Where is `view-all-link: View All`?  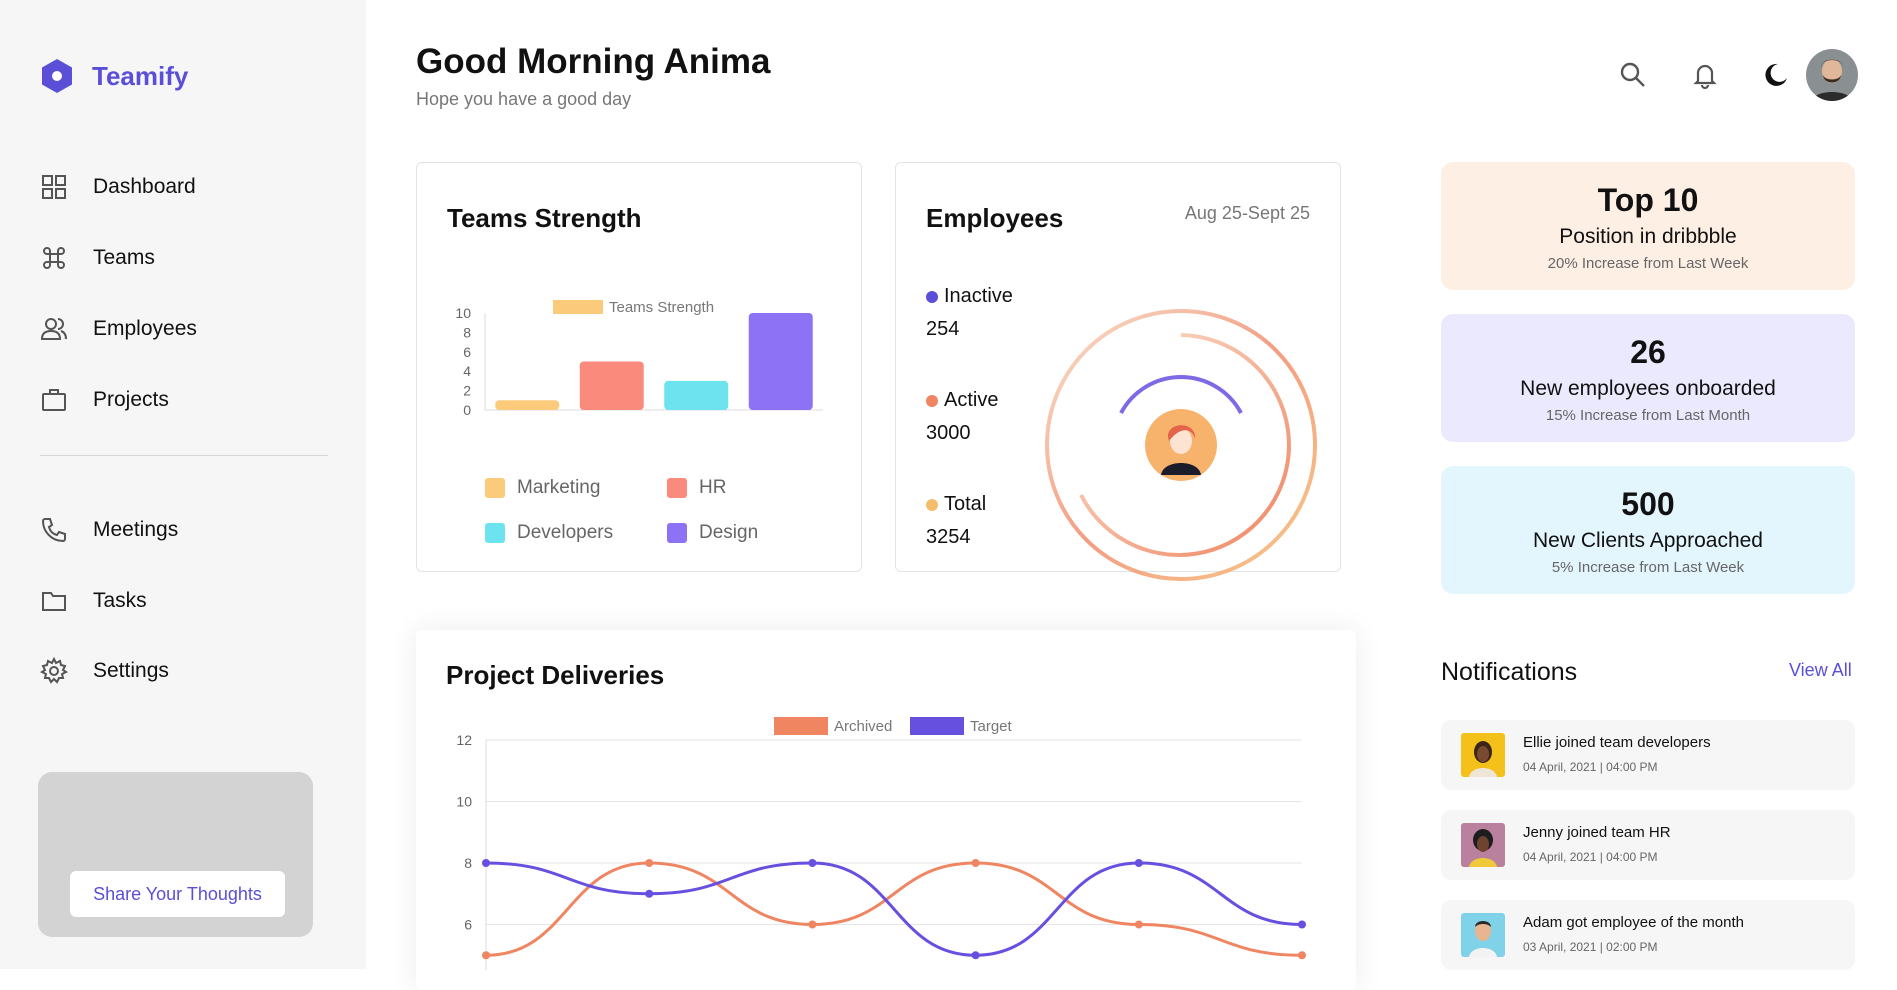 view-all-link: View All is located at coordinates (1820, 670).